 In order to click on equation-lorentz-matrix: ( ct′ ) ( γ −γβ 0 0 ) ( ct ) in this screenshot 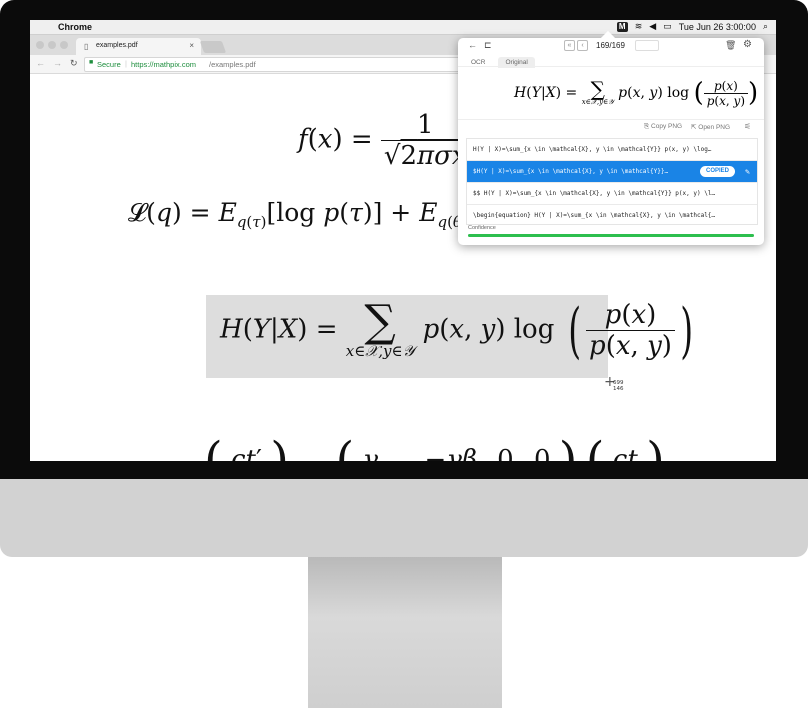, I will do `click(434, 446)`.